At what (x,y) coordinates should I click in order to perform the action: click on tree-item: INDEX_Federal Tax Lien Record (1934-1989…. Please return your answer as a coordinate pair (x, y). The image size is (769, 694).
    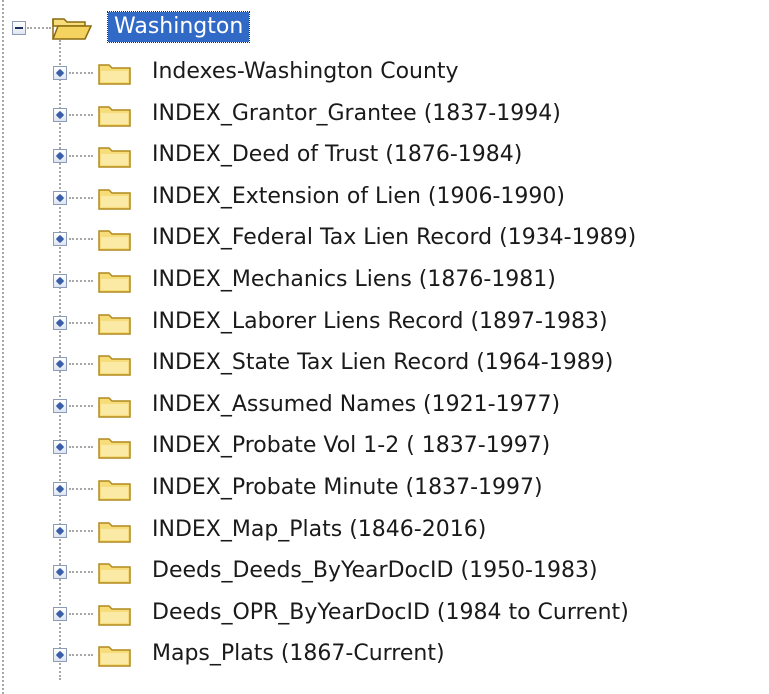
    Looking at the image, I should click on (384, 238).